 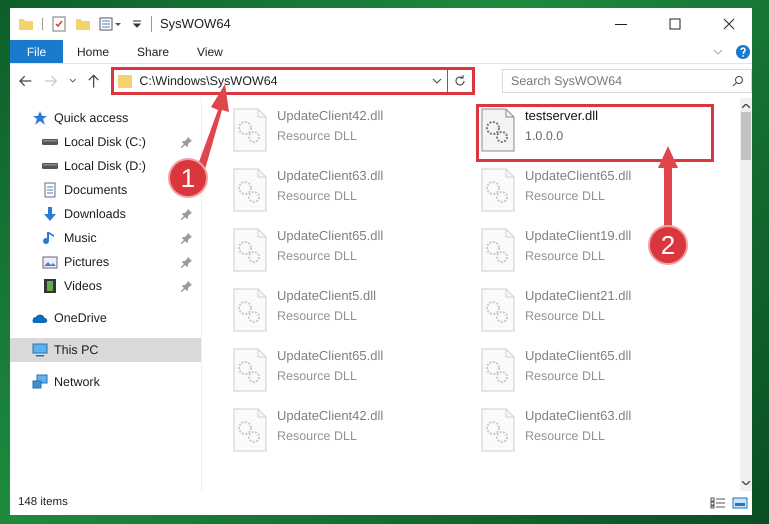 What do you see at coordinates (125, 81) in the screenshot?
I see `folder-icon` at bounding box center [125, 81].